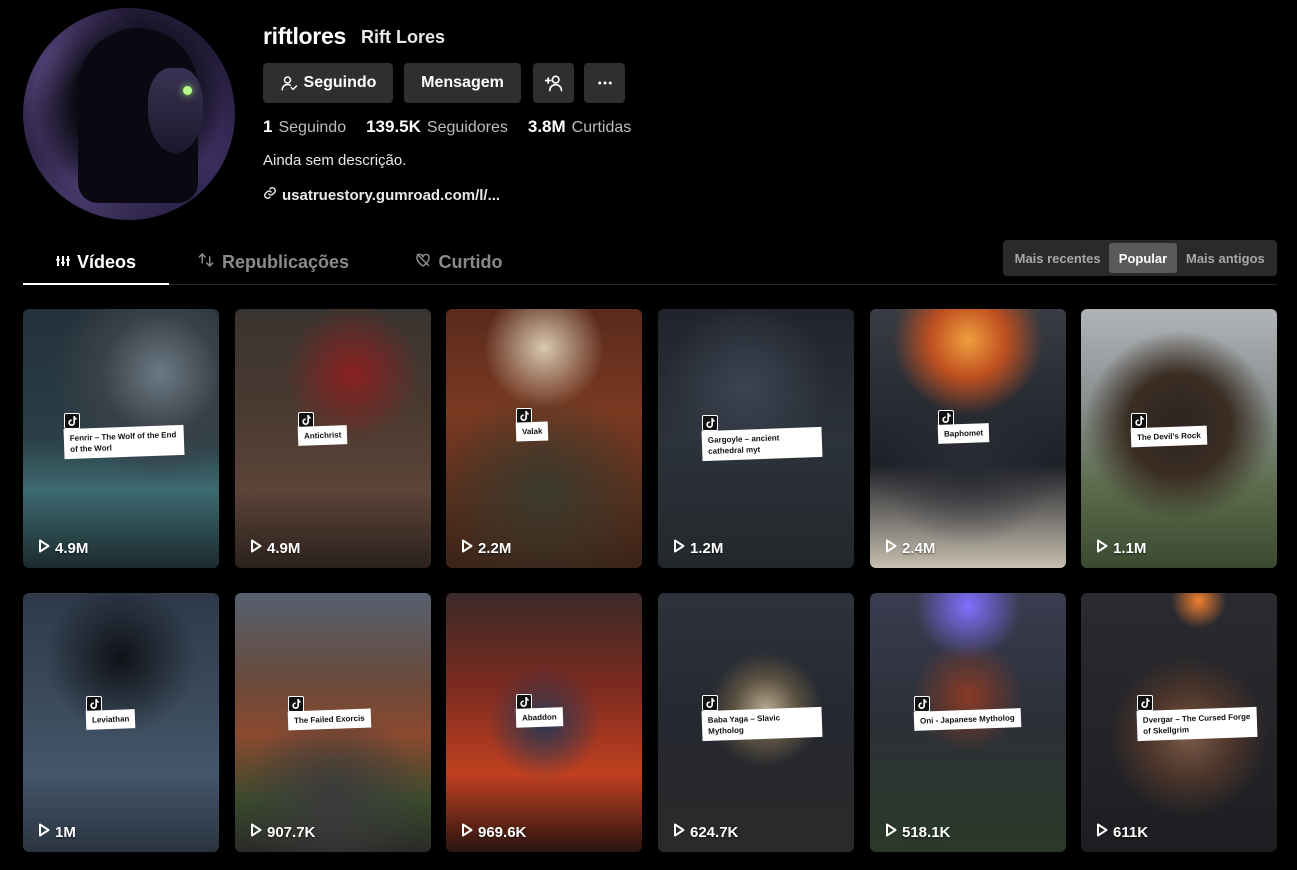  I want to click on video-view-count-value: 2.2M, so click(495, 548).